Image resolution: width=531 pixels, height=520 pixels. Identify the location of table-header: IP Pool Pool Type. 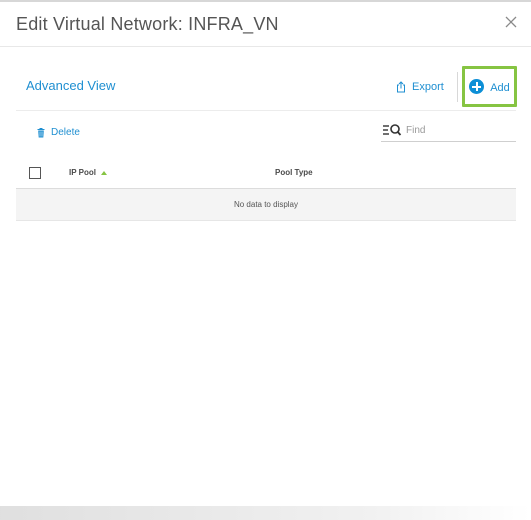
(266, 174).